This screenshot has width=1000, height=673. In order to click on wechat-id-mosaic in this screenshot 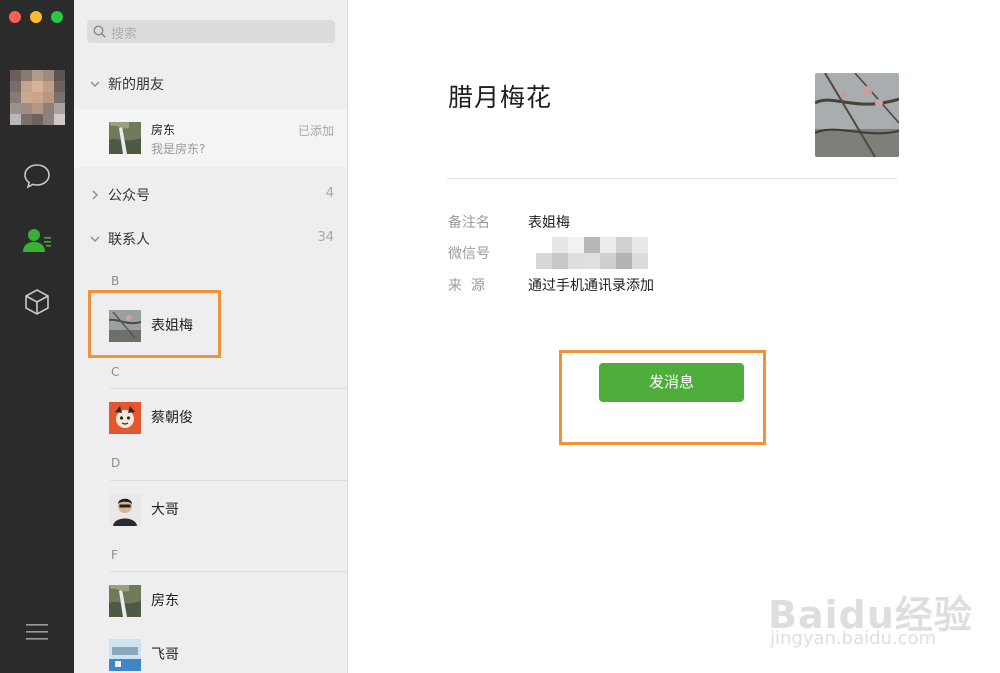, I will do `click(592, 253)`.